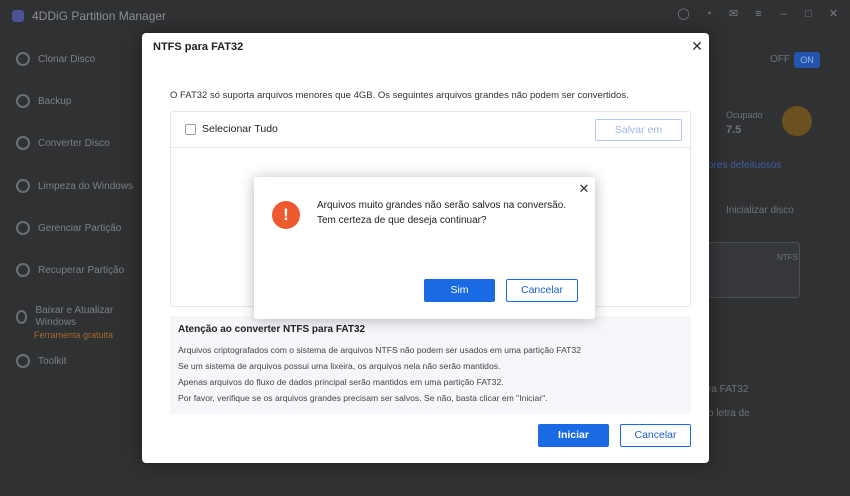 The width and height of the screenshot is (850, 496). Describe the element at coordinates (41, 361) in the screenshot. I see `sidebar-item-toolkit: Toolkit` at that location.